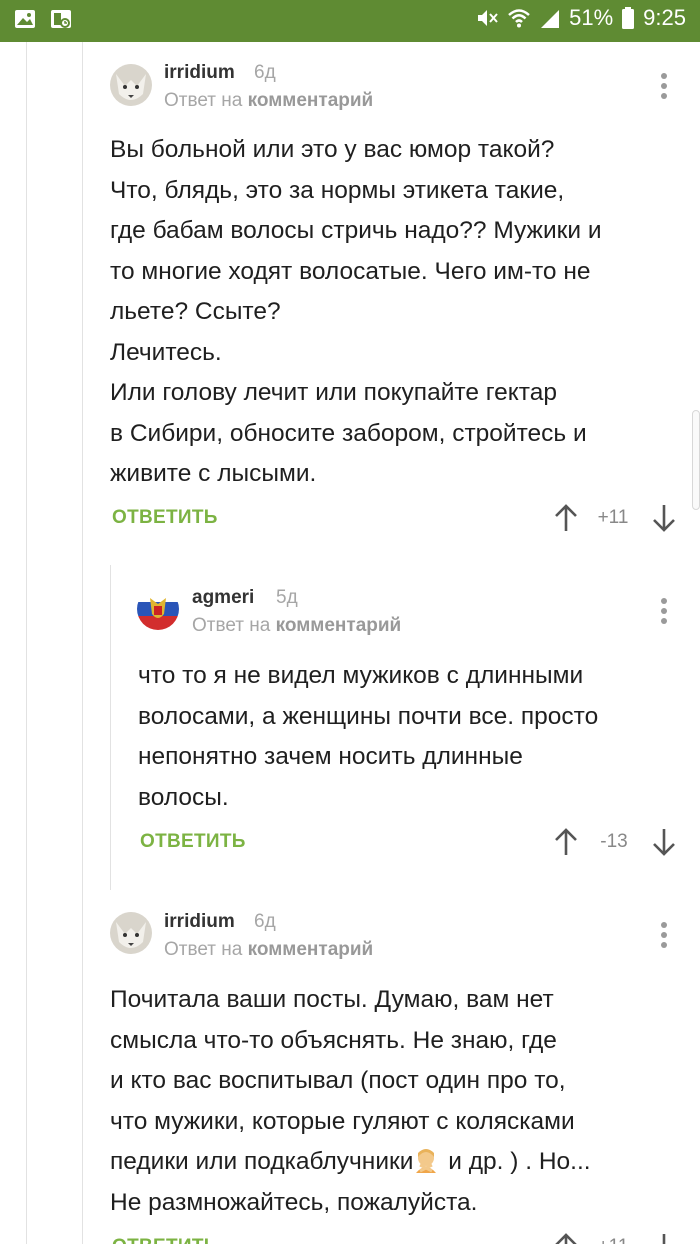  Describe the element at coordinates (25, 21) in the screenshot. I see `image-icon` at that location.